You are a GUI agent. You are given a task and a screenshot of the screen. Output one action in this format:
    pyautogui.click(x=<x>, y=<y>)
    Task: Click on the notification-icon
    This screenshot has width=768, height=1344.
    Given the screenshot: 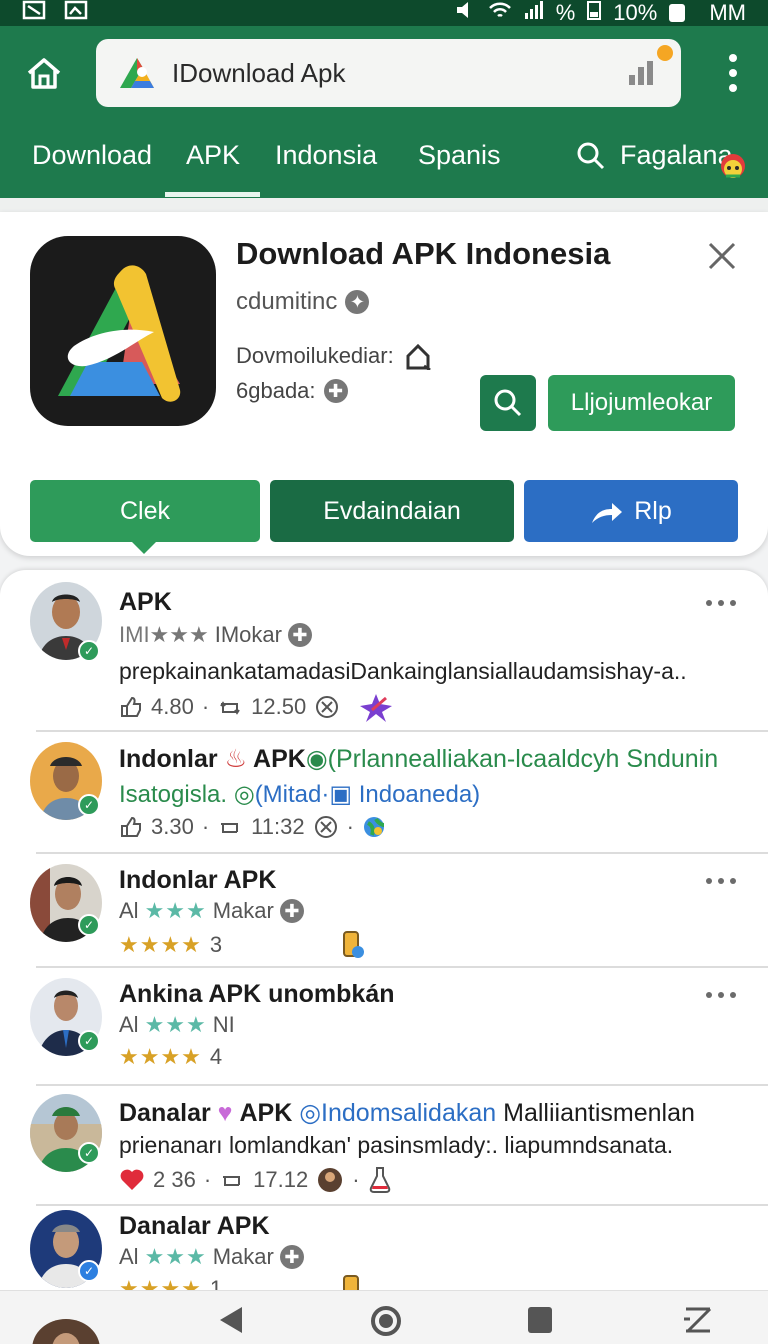 What is the action you would take?
    pyautogui.click(x=34, y=13)
    